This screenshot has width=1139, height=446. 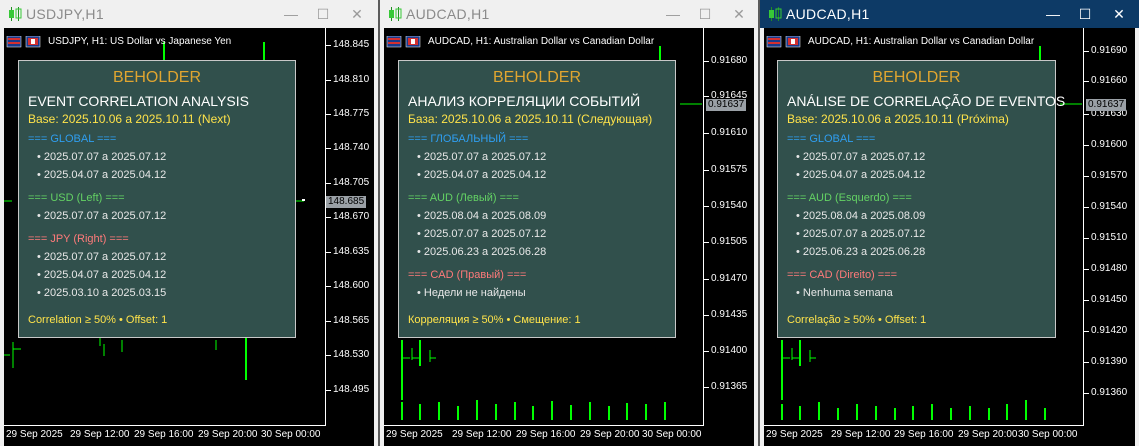 I want to click on price-tick-label: 0.91400, so click(x=729, y=350).